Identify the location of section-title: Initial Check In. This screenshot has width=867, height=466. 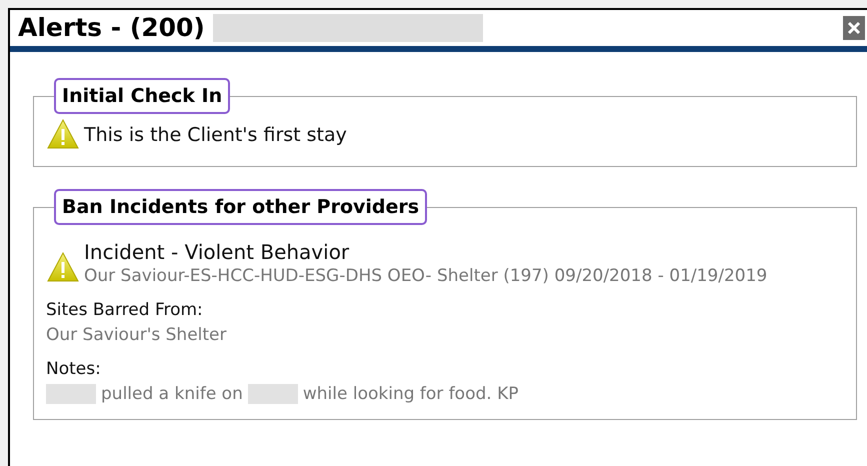
(142, 96).